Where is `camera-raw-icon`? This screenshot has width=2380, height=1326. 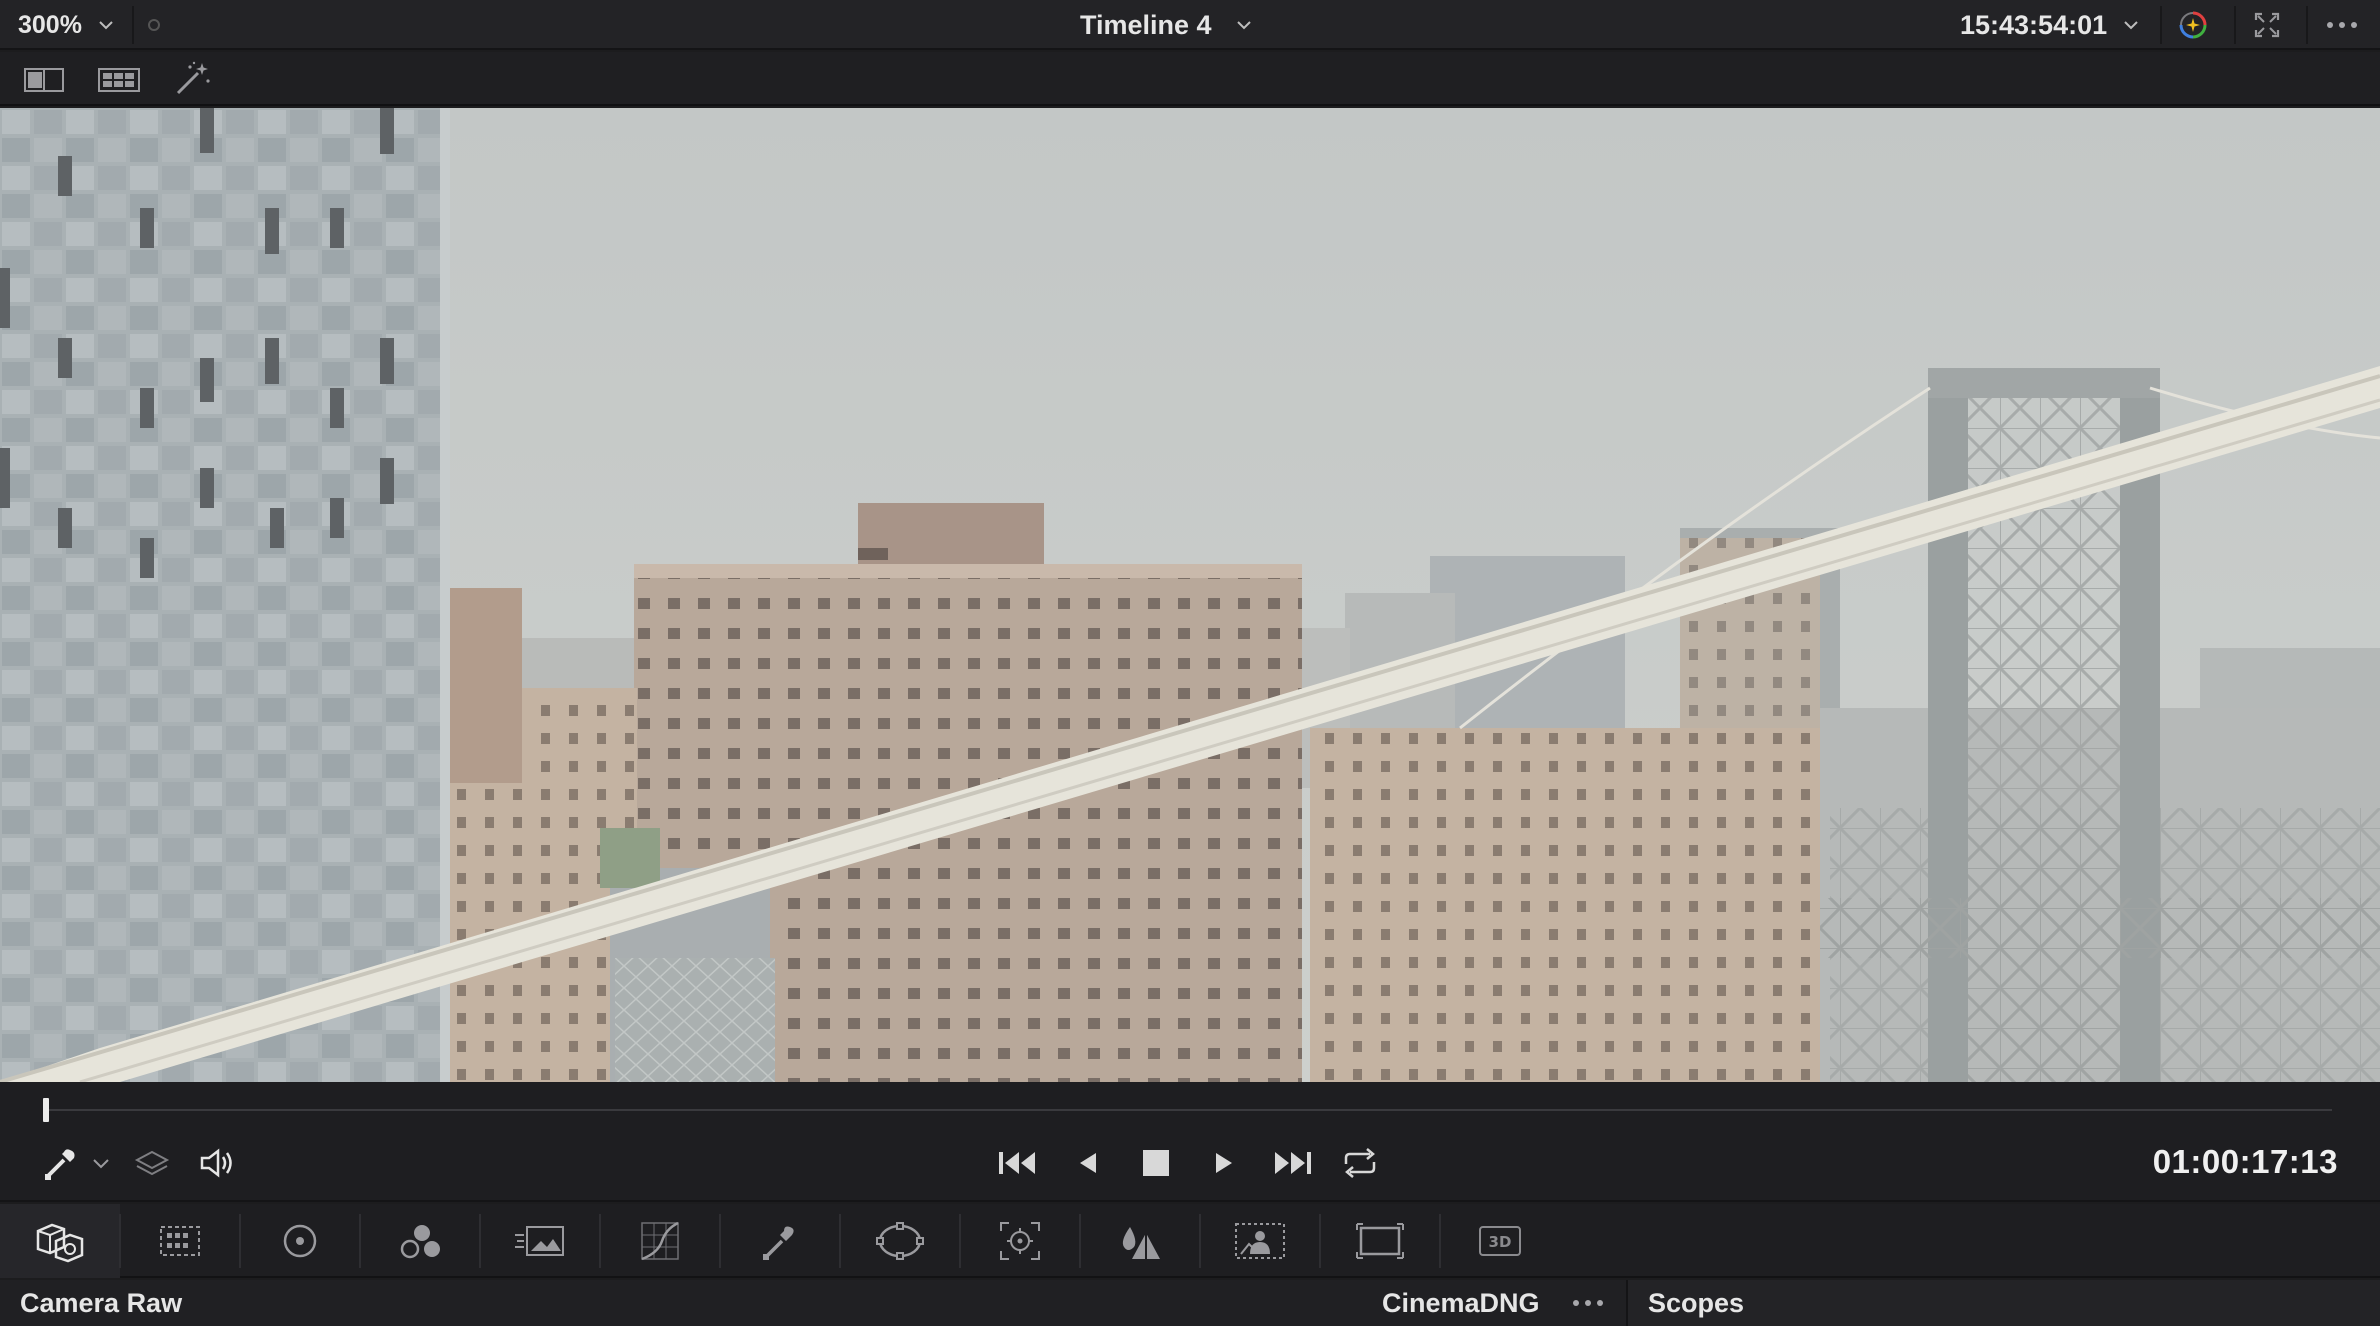 camera-raw-icon is located at coordinates (60, 1243).